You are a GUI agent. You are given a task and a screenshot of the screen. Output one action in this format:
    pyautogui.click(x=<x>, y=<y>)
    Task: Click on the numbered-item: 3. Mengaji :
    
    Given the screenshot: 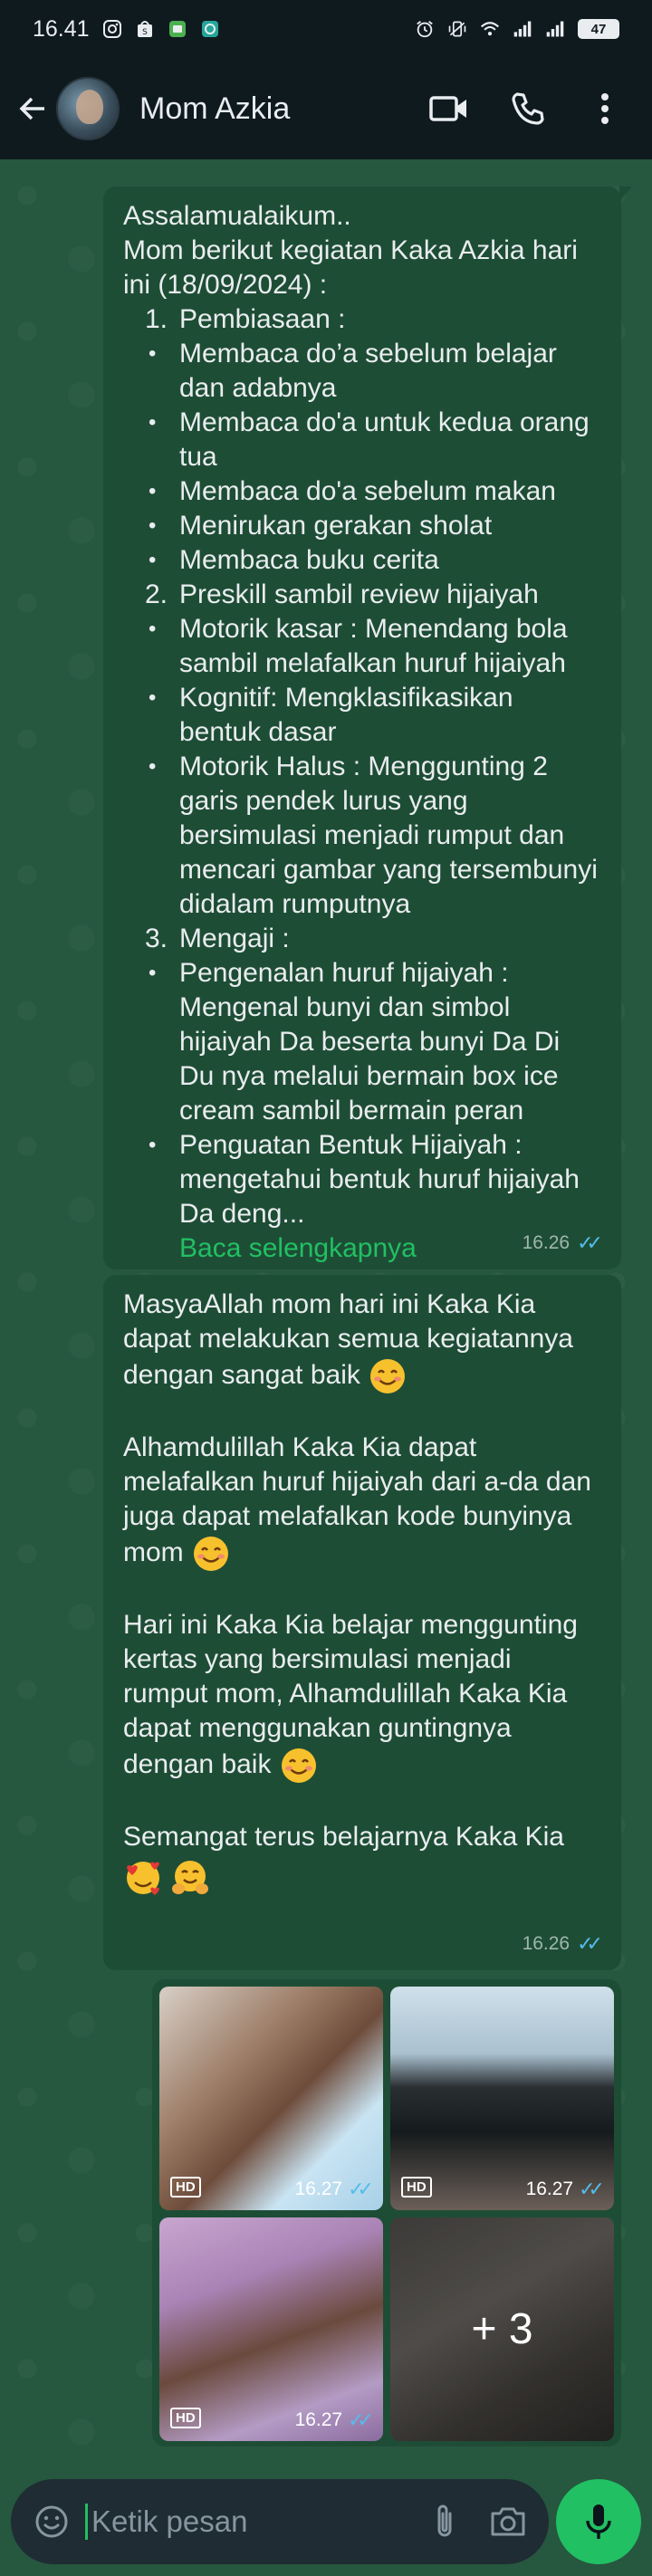 What is the action you would take?
    pyautogui.click(x=362, y=939)
    